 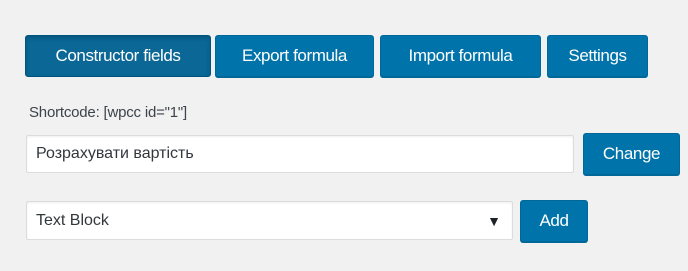 I want to click on add-field-button: Add, so click(x=554, y=221).